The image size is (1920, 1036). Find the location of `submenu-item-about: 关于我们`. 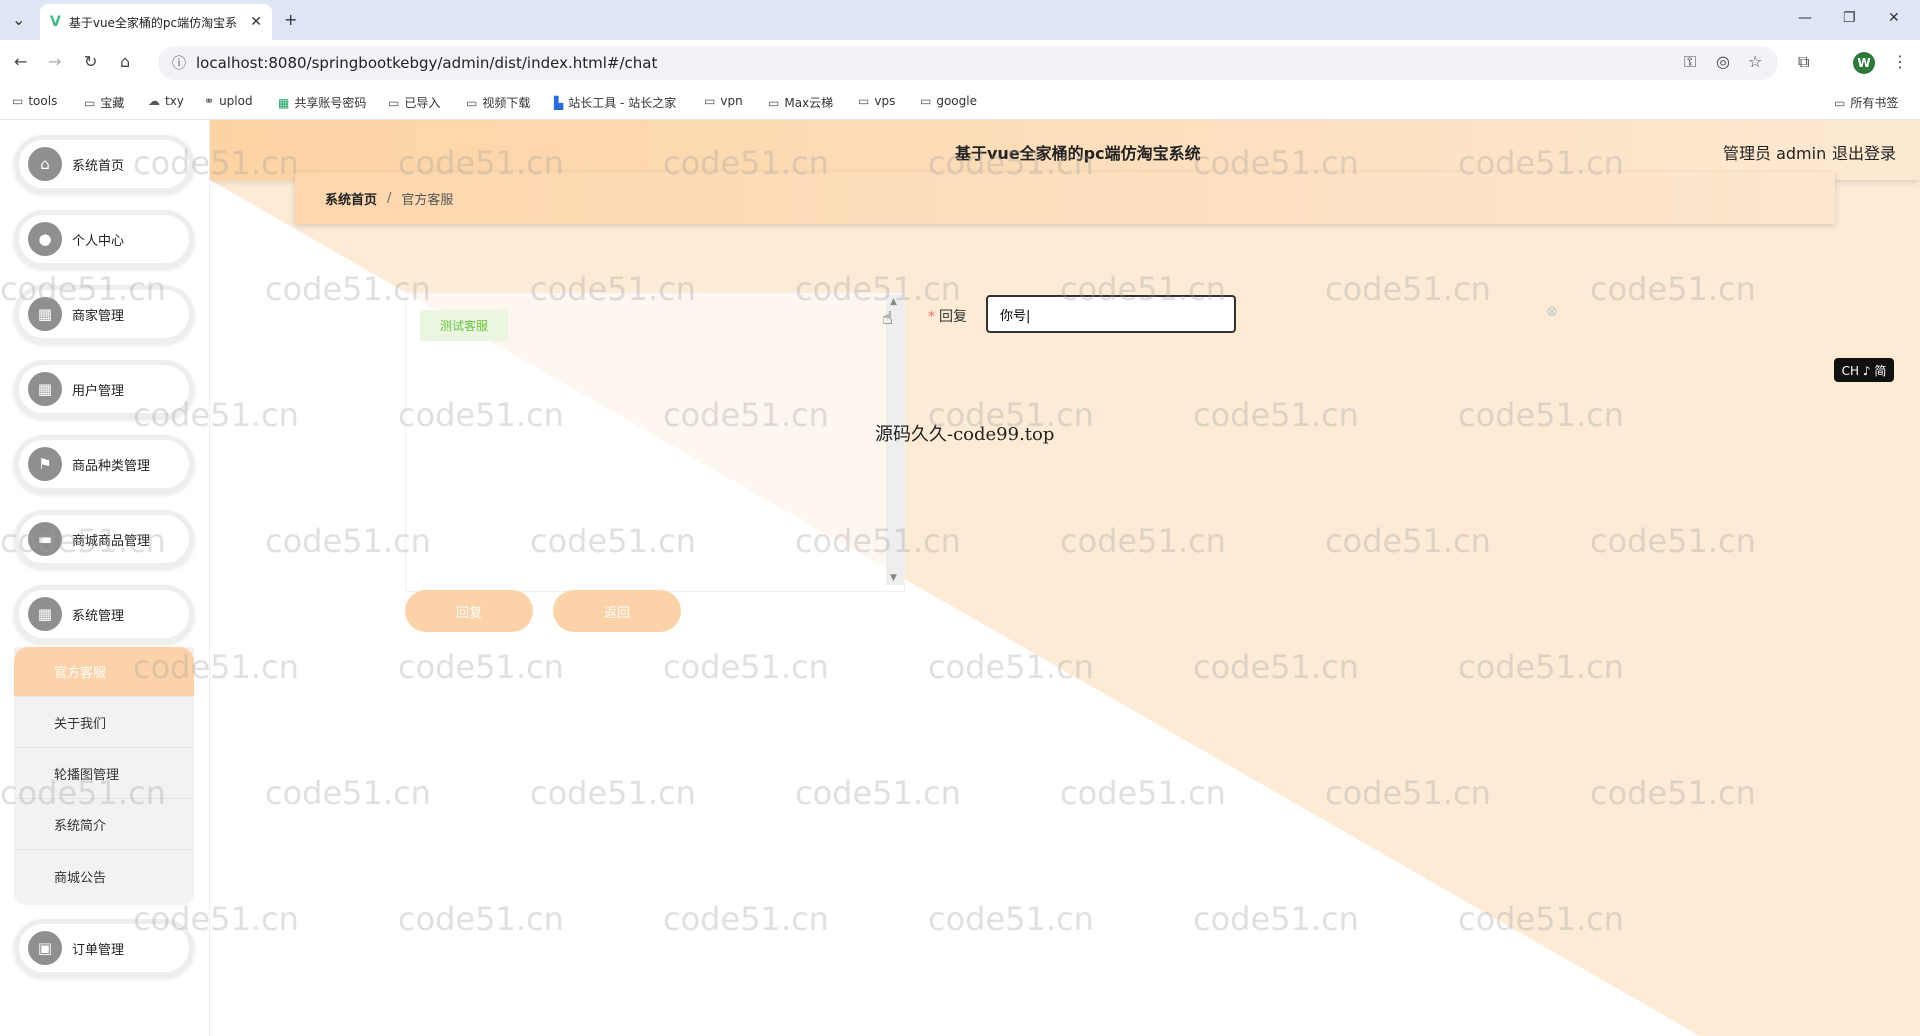

submenu-item-about: 关于我们 is located at coordinates (104, 723).